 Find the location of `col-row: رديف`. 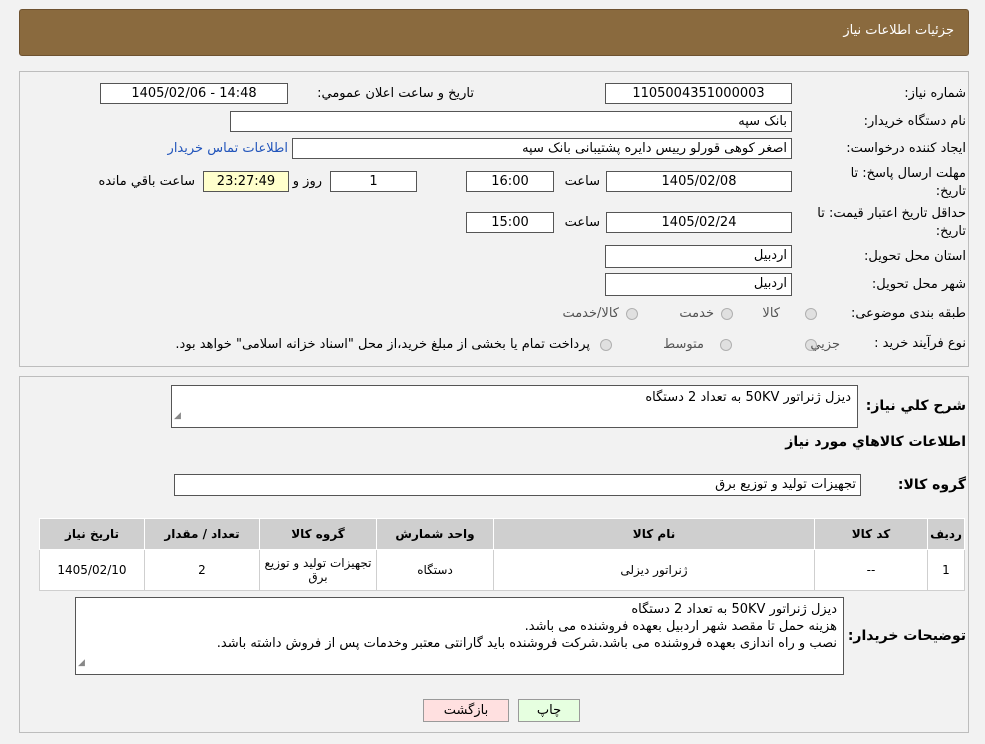

col-row: رديف is located at coordinates (946, 534).